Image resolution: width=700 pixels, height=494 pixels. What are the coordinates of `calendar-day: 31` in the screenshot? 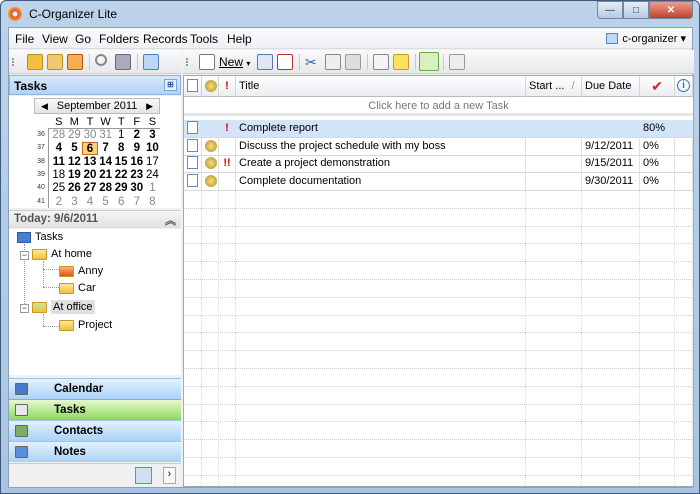 It's located at (106, 135).